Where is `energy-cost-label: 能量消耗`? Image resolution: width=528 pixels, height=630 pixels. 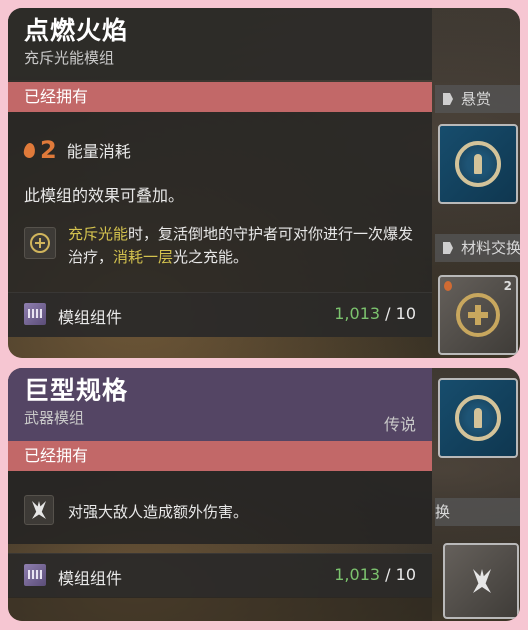
energy-cost-label: 能量消耗 is located at coordinates (98, 151).